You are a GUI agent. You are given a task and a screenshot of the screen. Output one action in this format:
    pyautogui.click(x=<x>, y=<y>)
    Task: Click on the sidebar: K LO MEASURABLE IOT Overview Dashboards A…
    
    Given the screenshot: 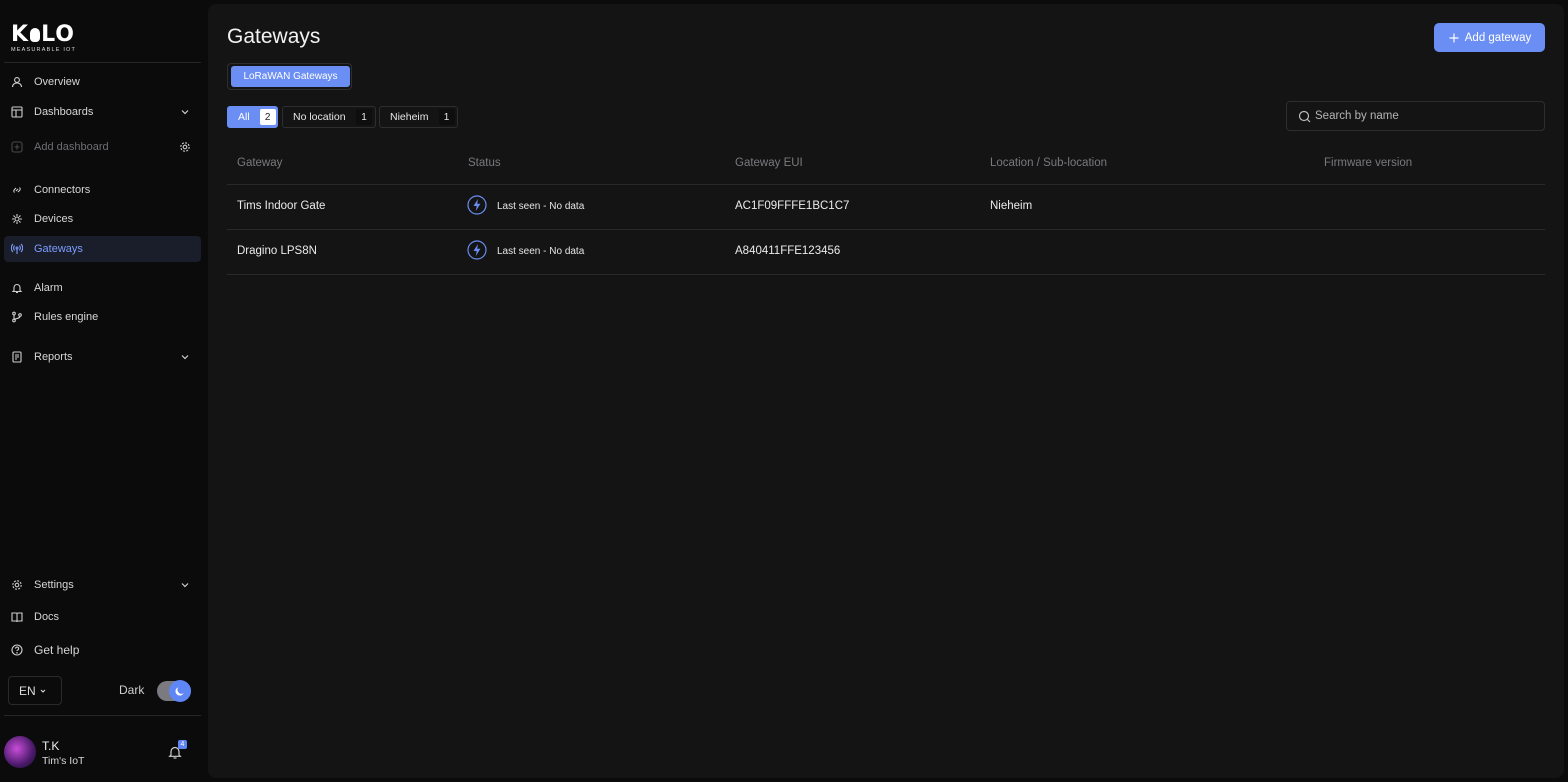 What is the action you would take?
    pyautogui.click(x=103, y=391)
    